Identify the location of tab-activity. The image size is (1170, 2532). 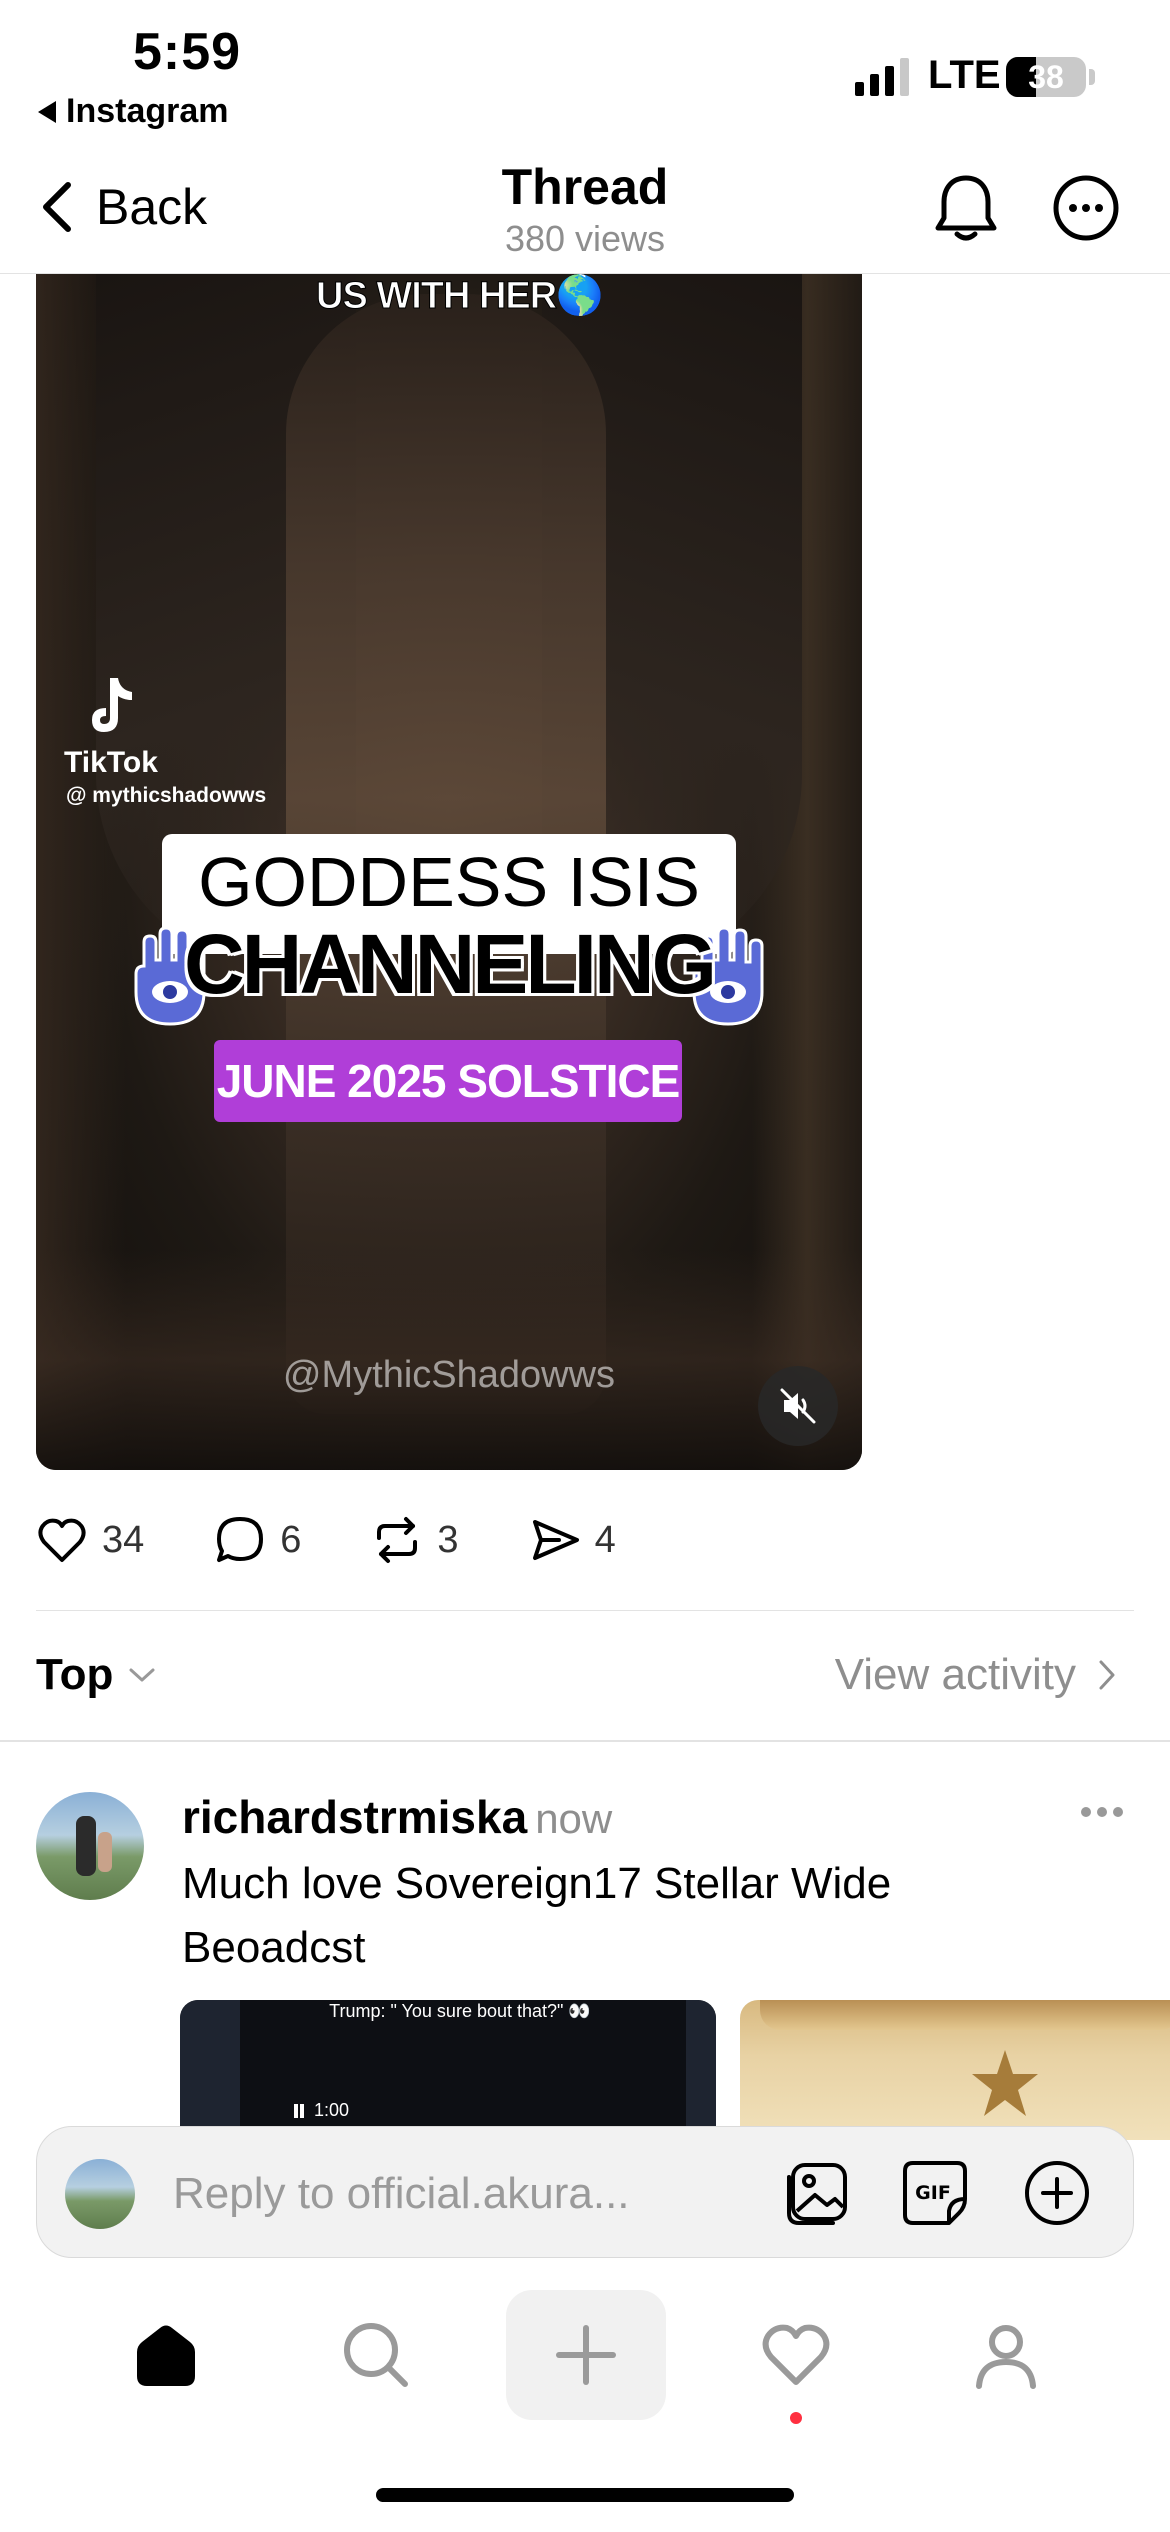
(796, 2355).